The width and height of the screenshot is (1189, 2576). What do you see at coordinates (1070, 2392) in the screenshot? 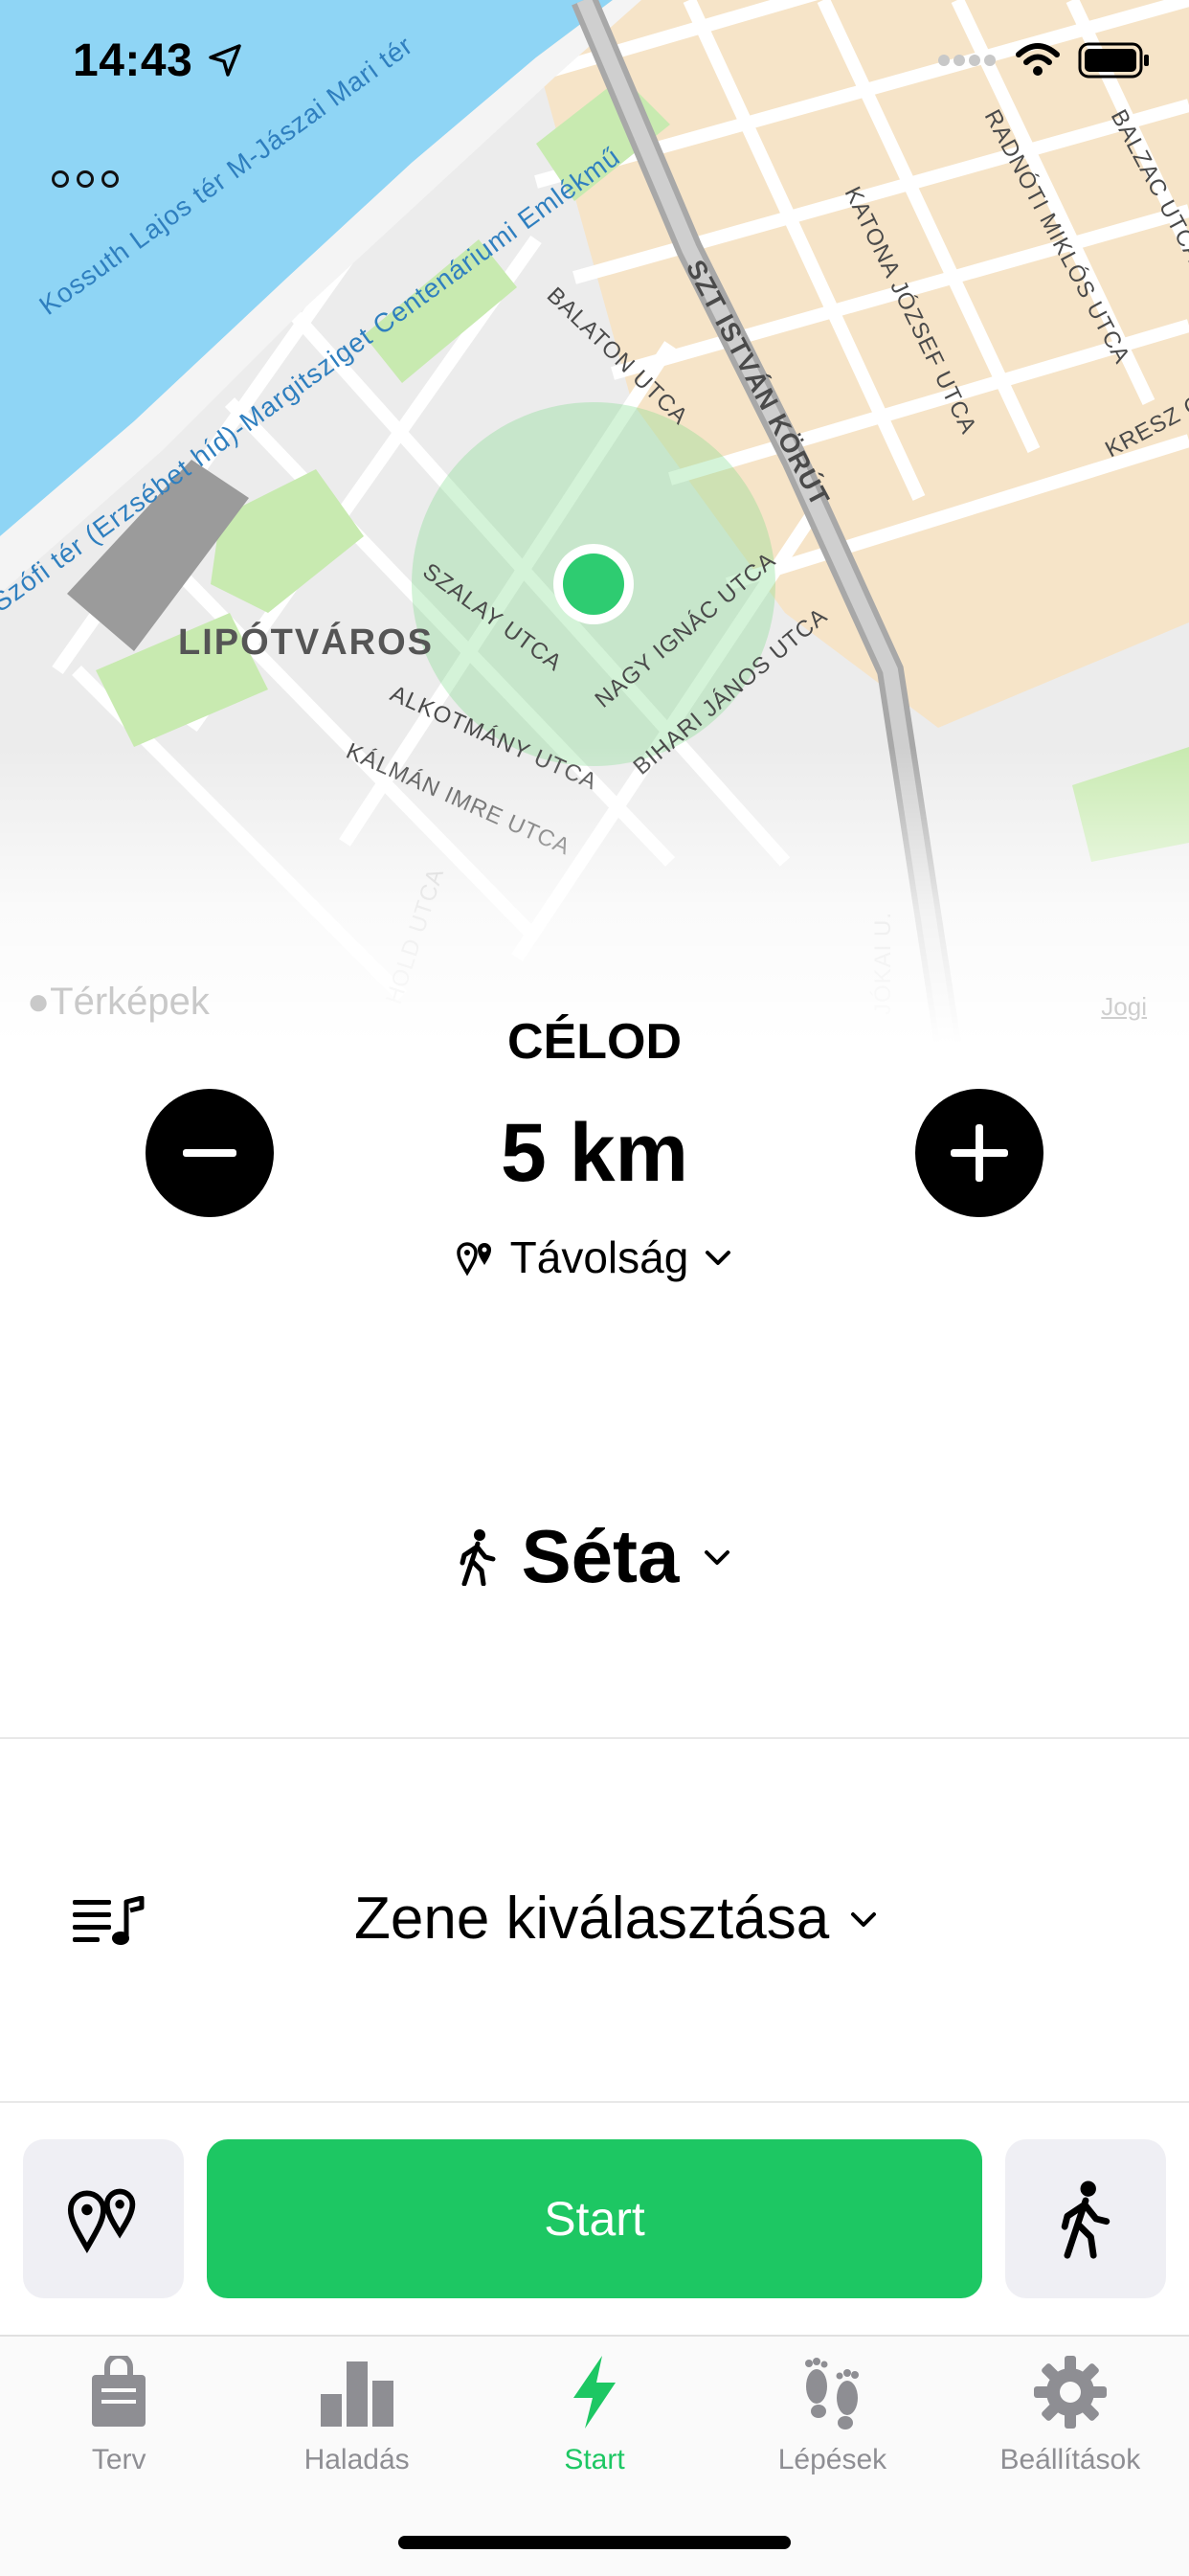
I see `gear-icon` at bounding box center [1070, 2392].